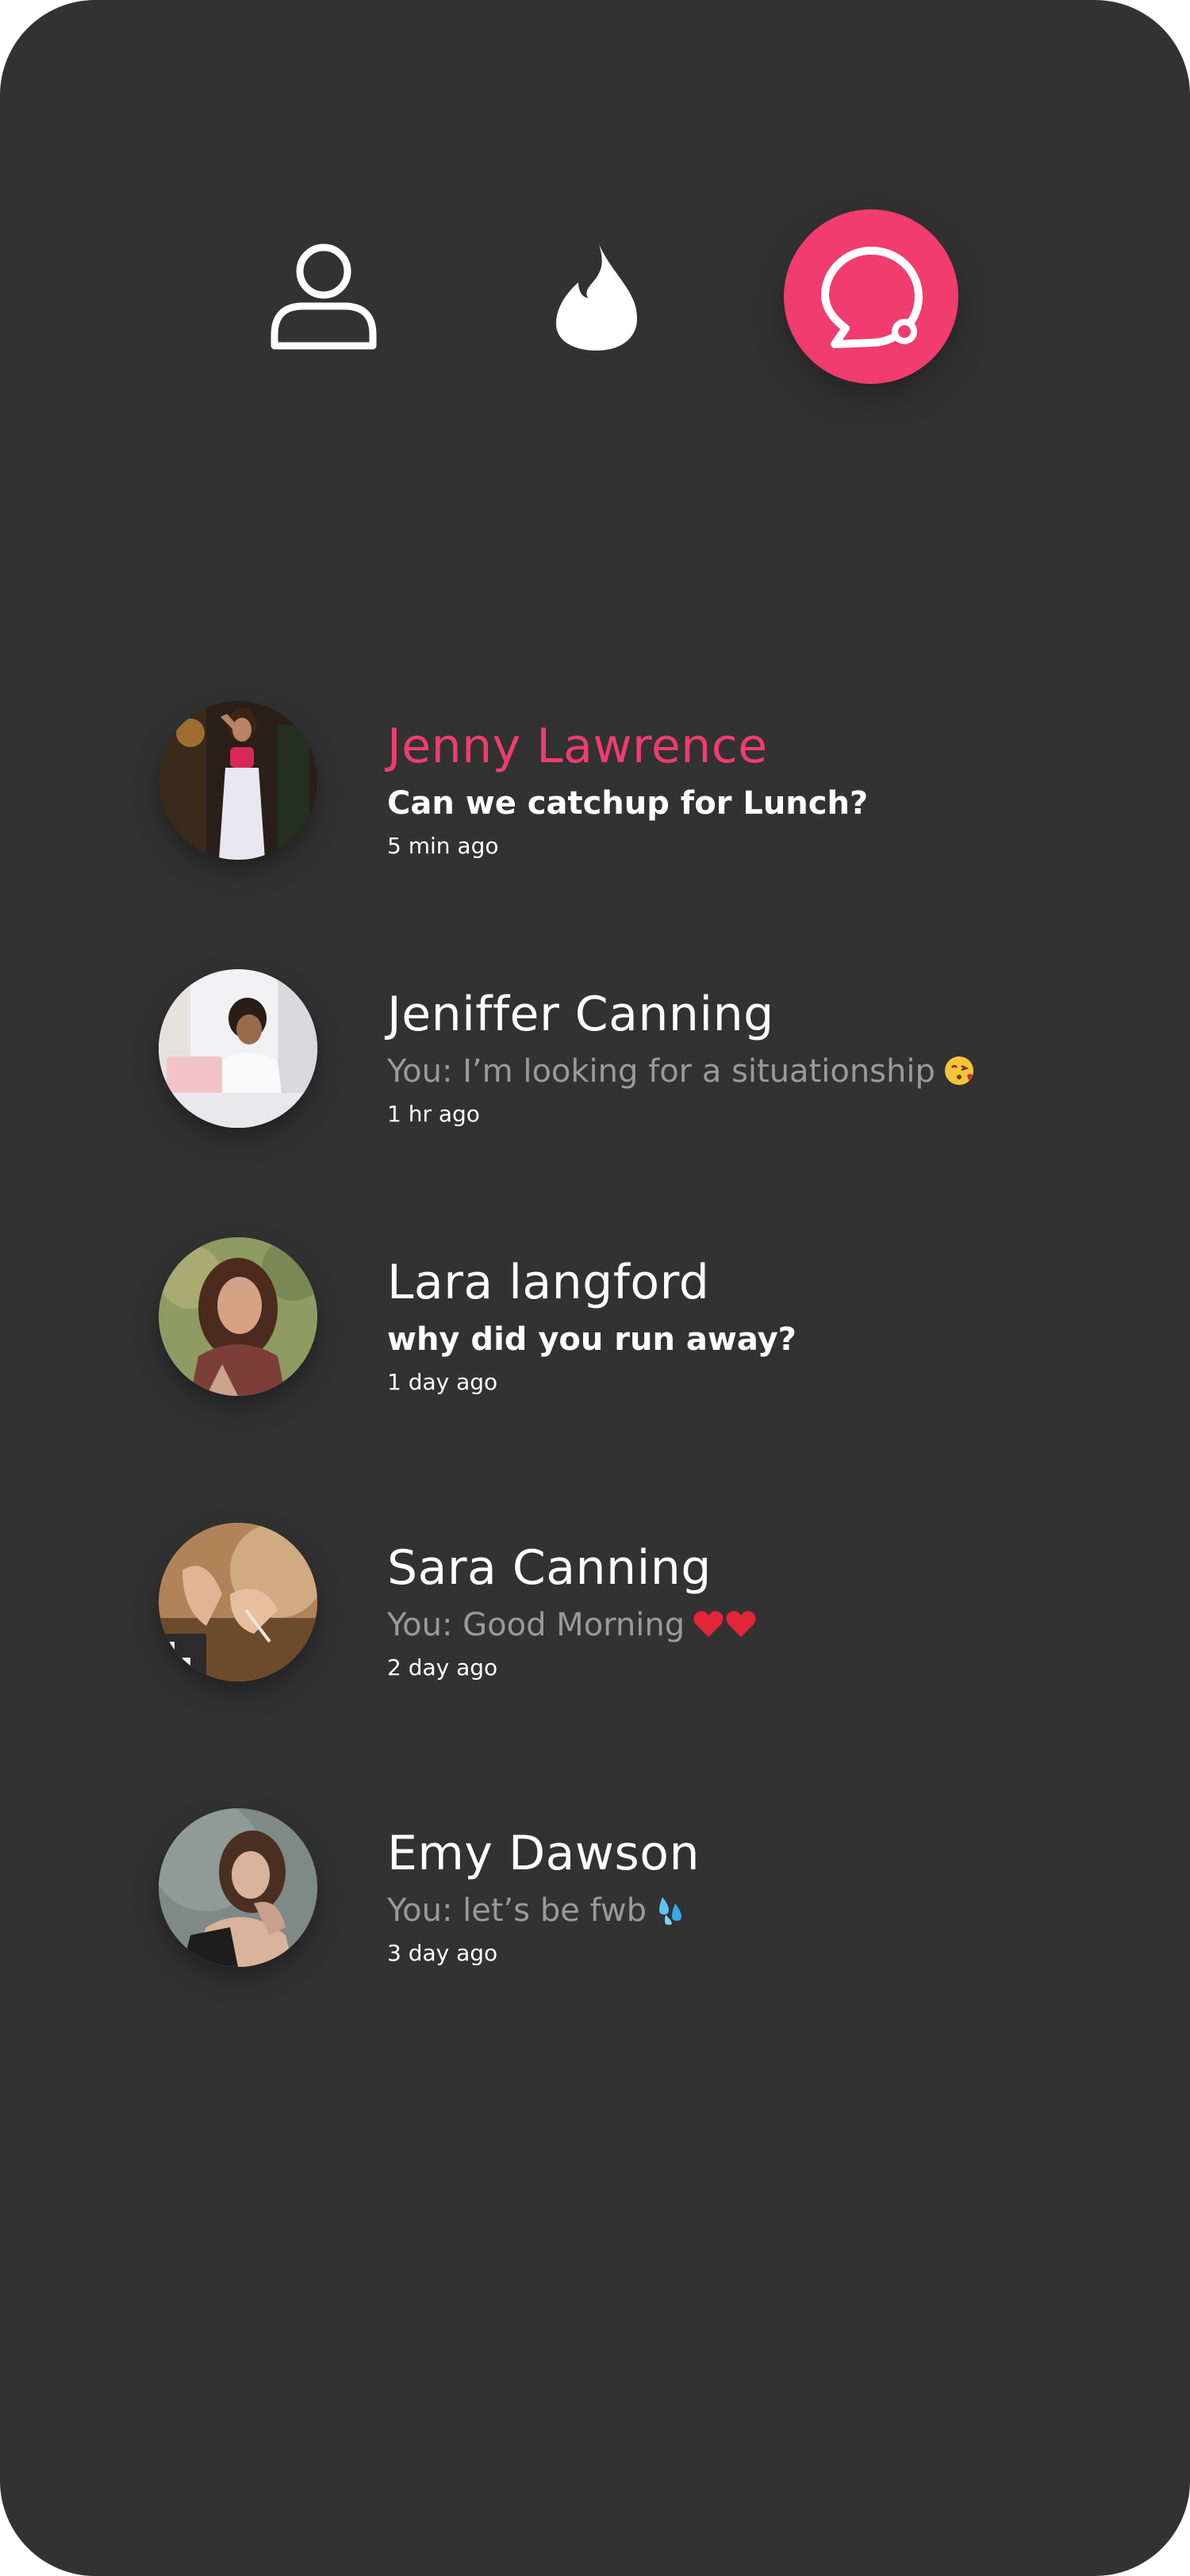 The height and width of the screenshot is (2576, 1190). Describe the element at coordinates (661, 1071) in the screenshot. I see `last-message: You: I’m looking for a situationship` at that location.